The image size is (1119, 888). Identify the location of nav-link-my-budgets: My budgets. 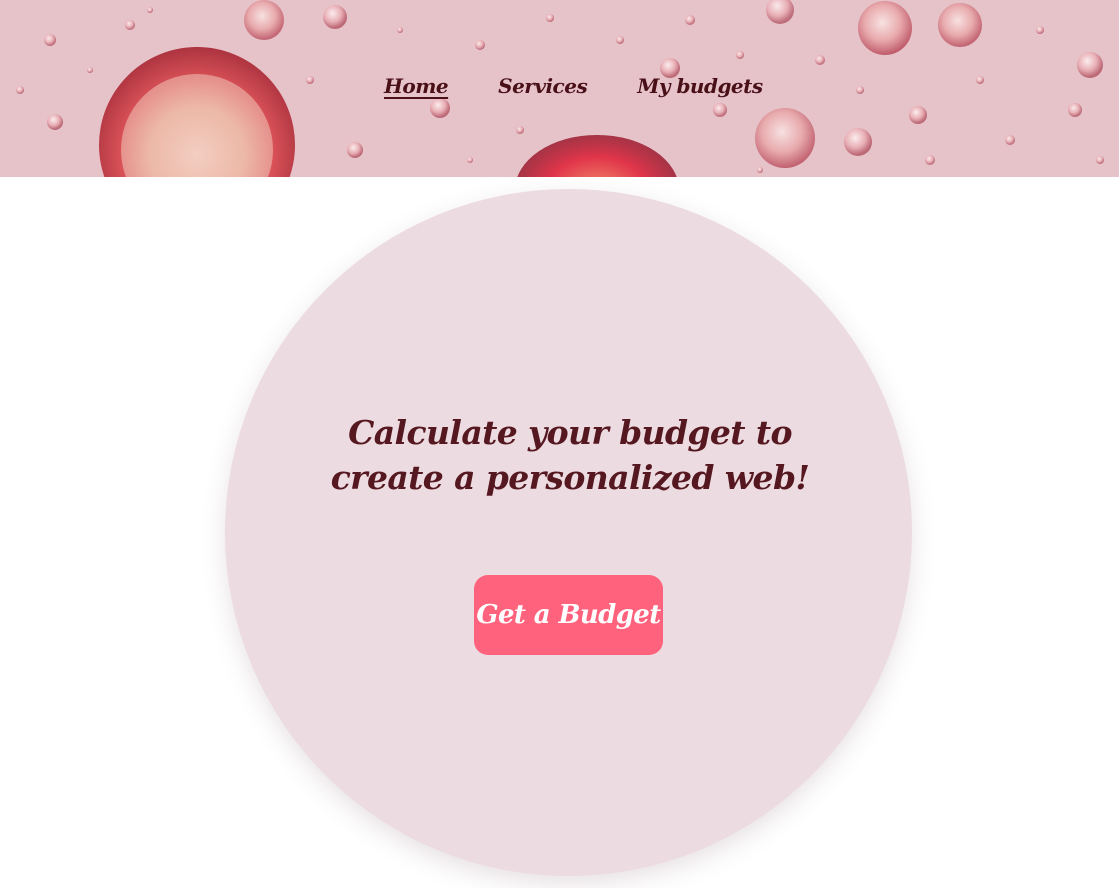
(700, 86).